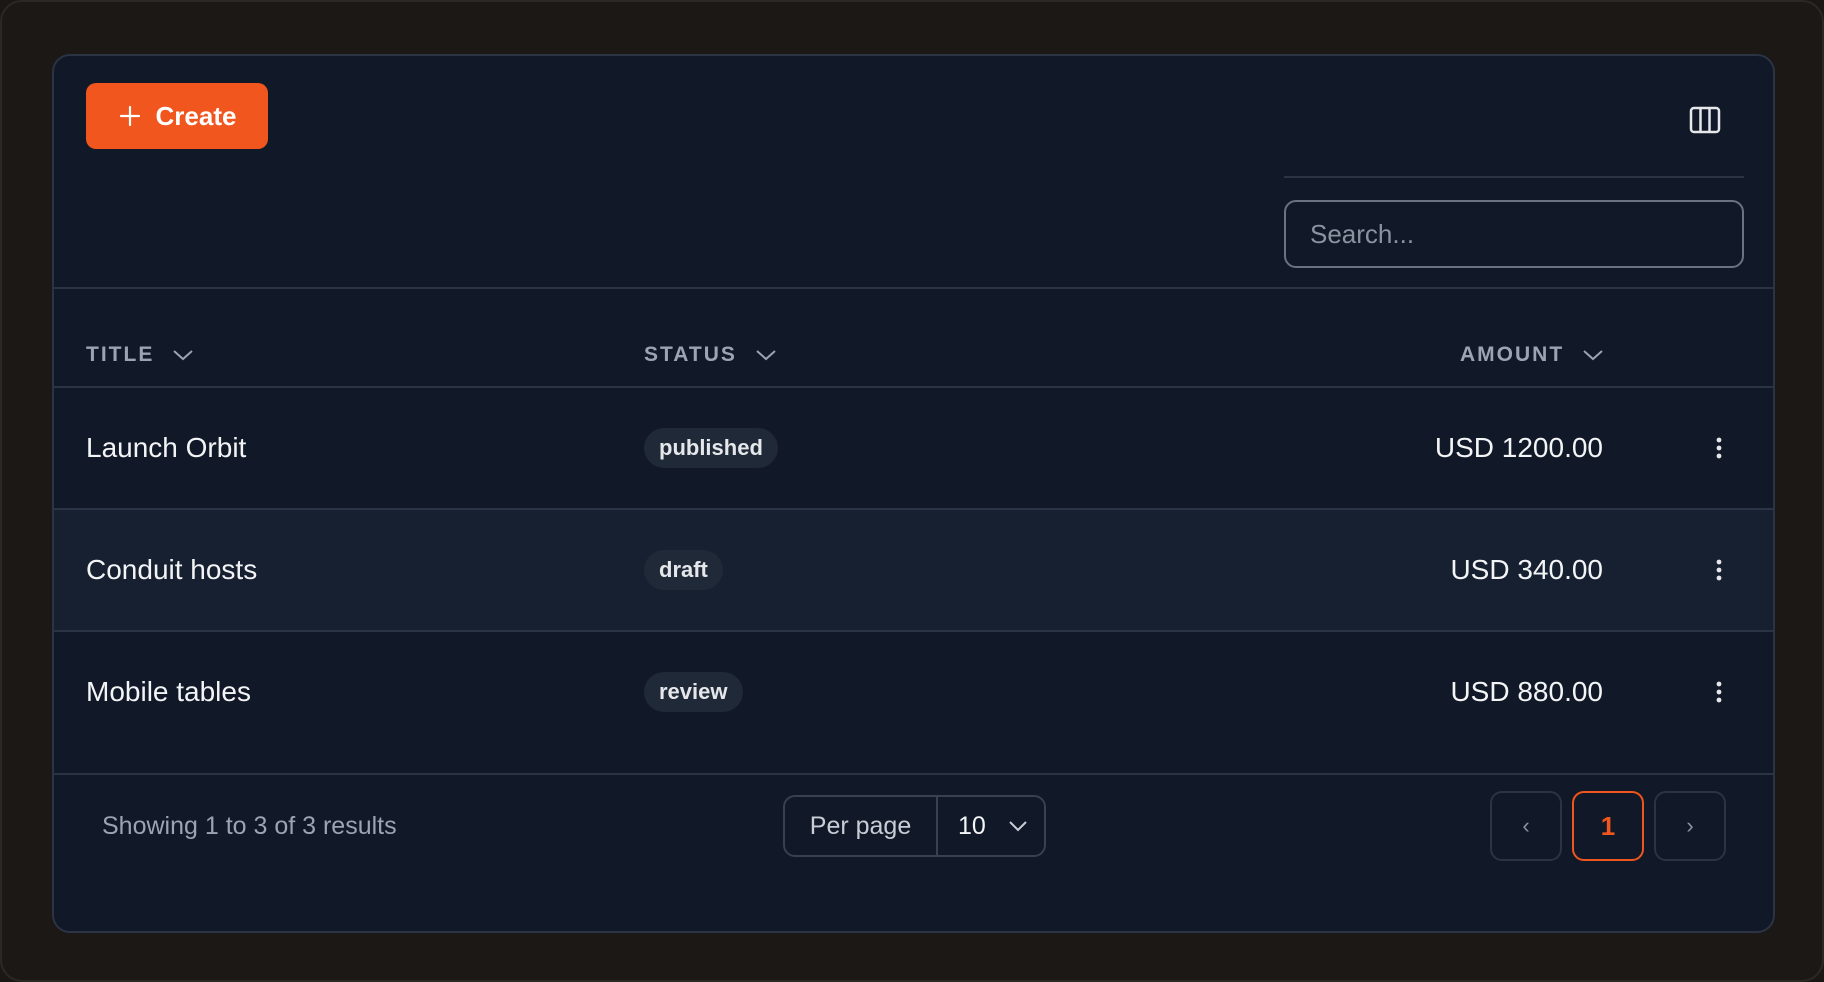 Image resolution: width=1824 pixels, height=982 pixels. I want to click on page-number: 1, so click(1608, 825).